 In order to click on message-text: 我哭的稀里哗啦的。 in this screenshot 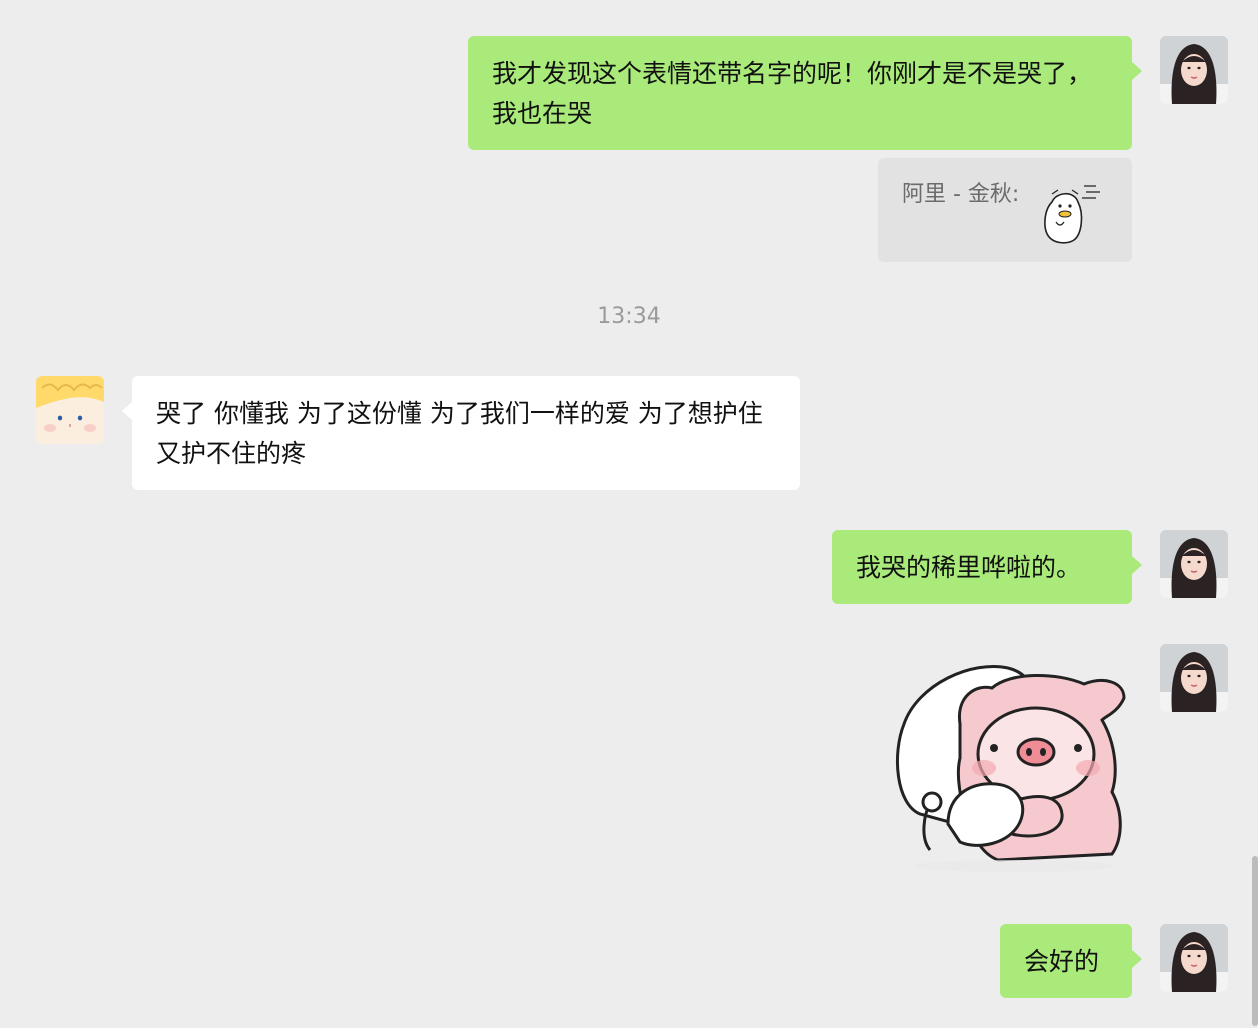, I will do `click(969, 567)`.